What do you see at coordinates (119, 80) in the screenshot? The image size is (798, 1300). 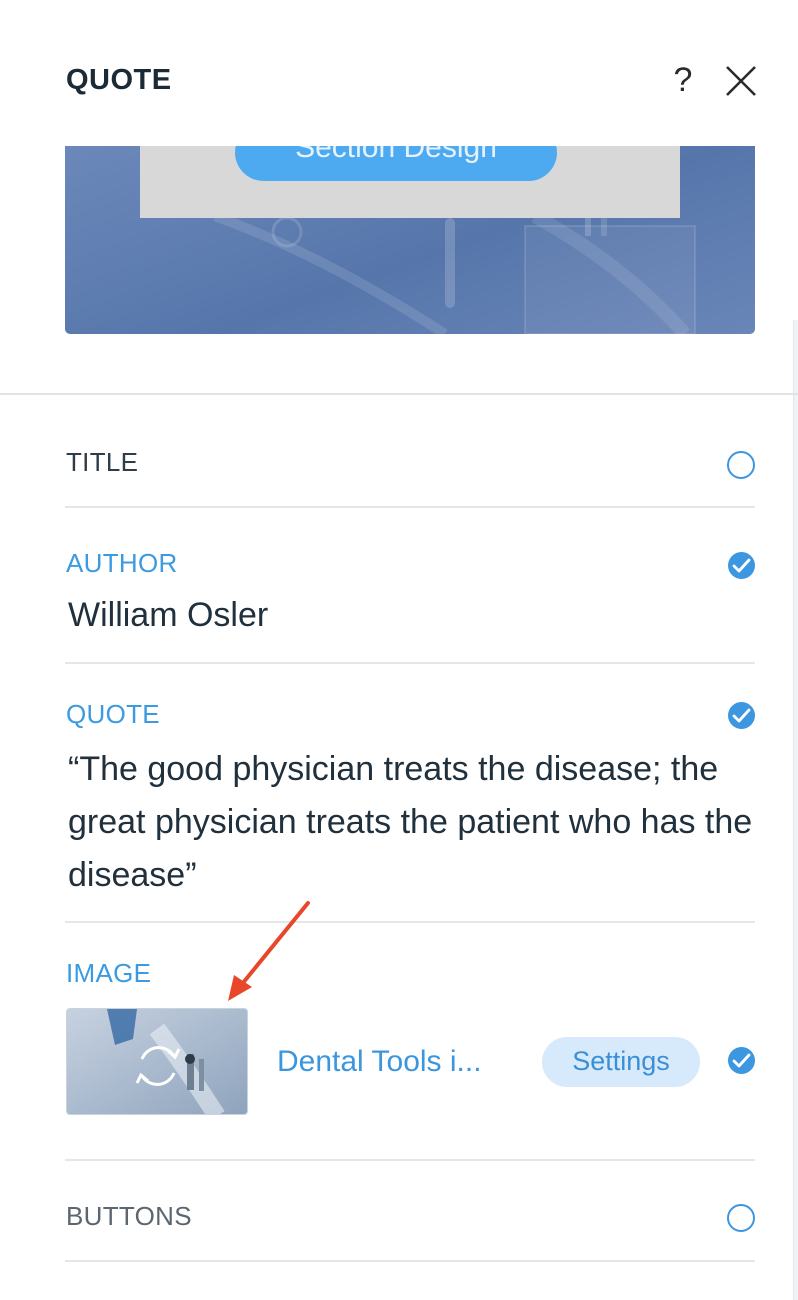 I see `panel-title: QUOTE` at bounding box center [119, 80].